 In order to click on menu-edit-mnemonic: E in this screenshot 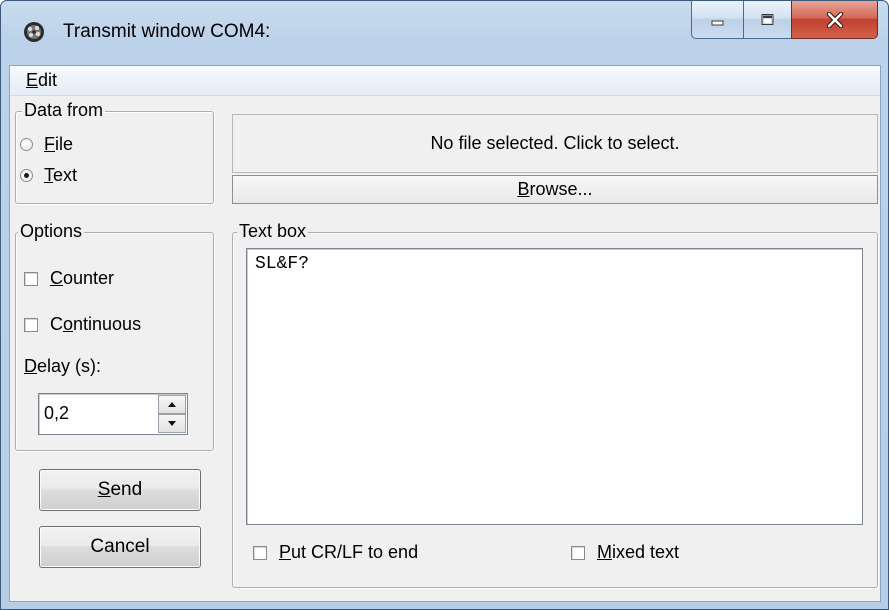, I will do `click(32, 80)`.